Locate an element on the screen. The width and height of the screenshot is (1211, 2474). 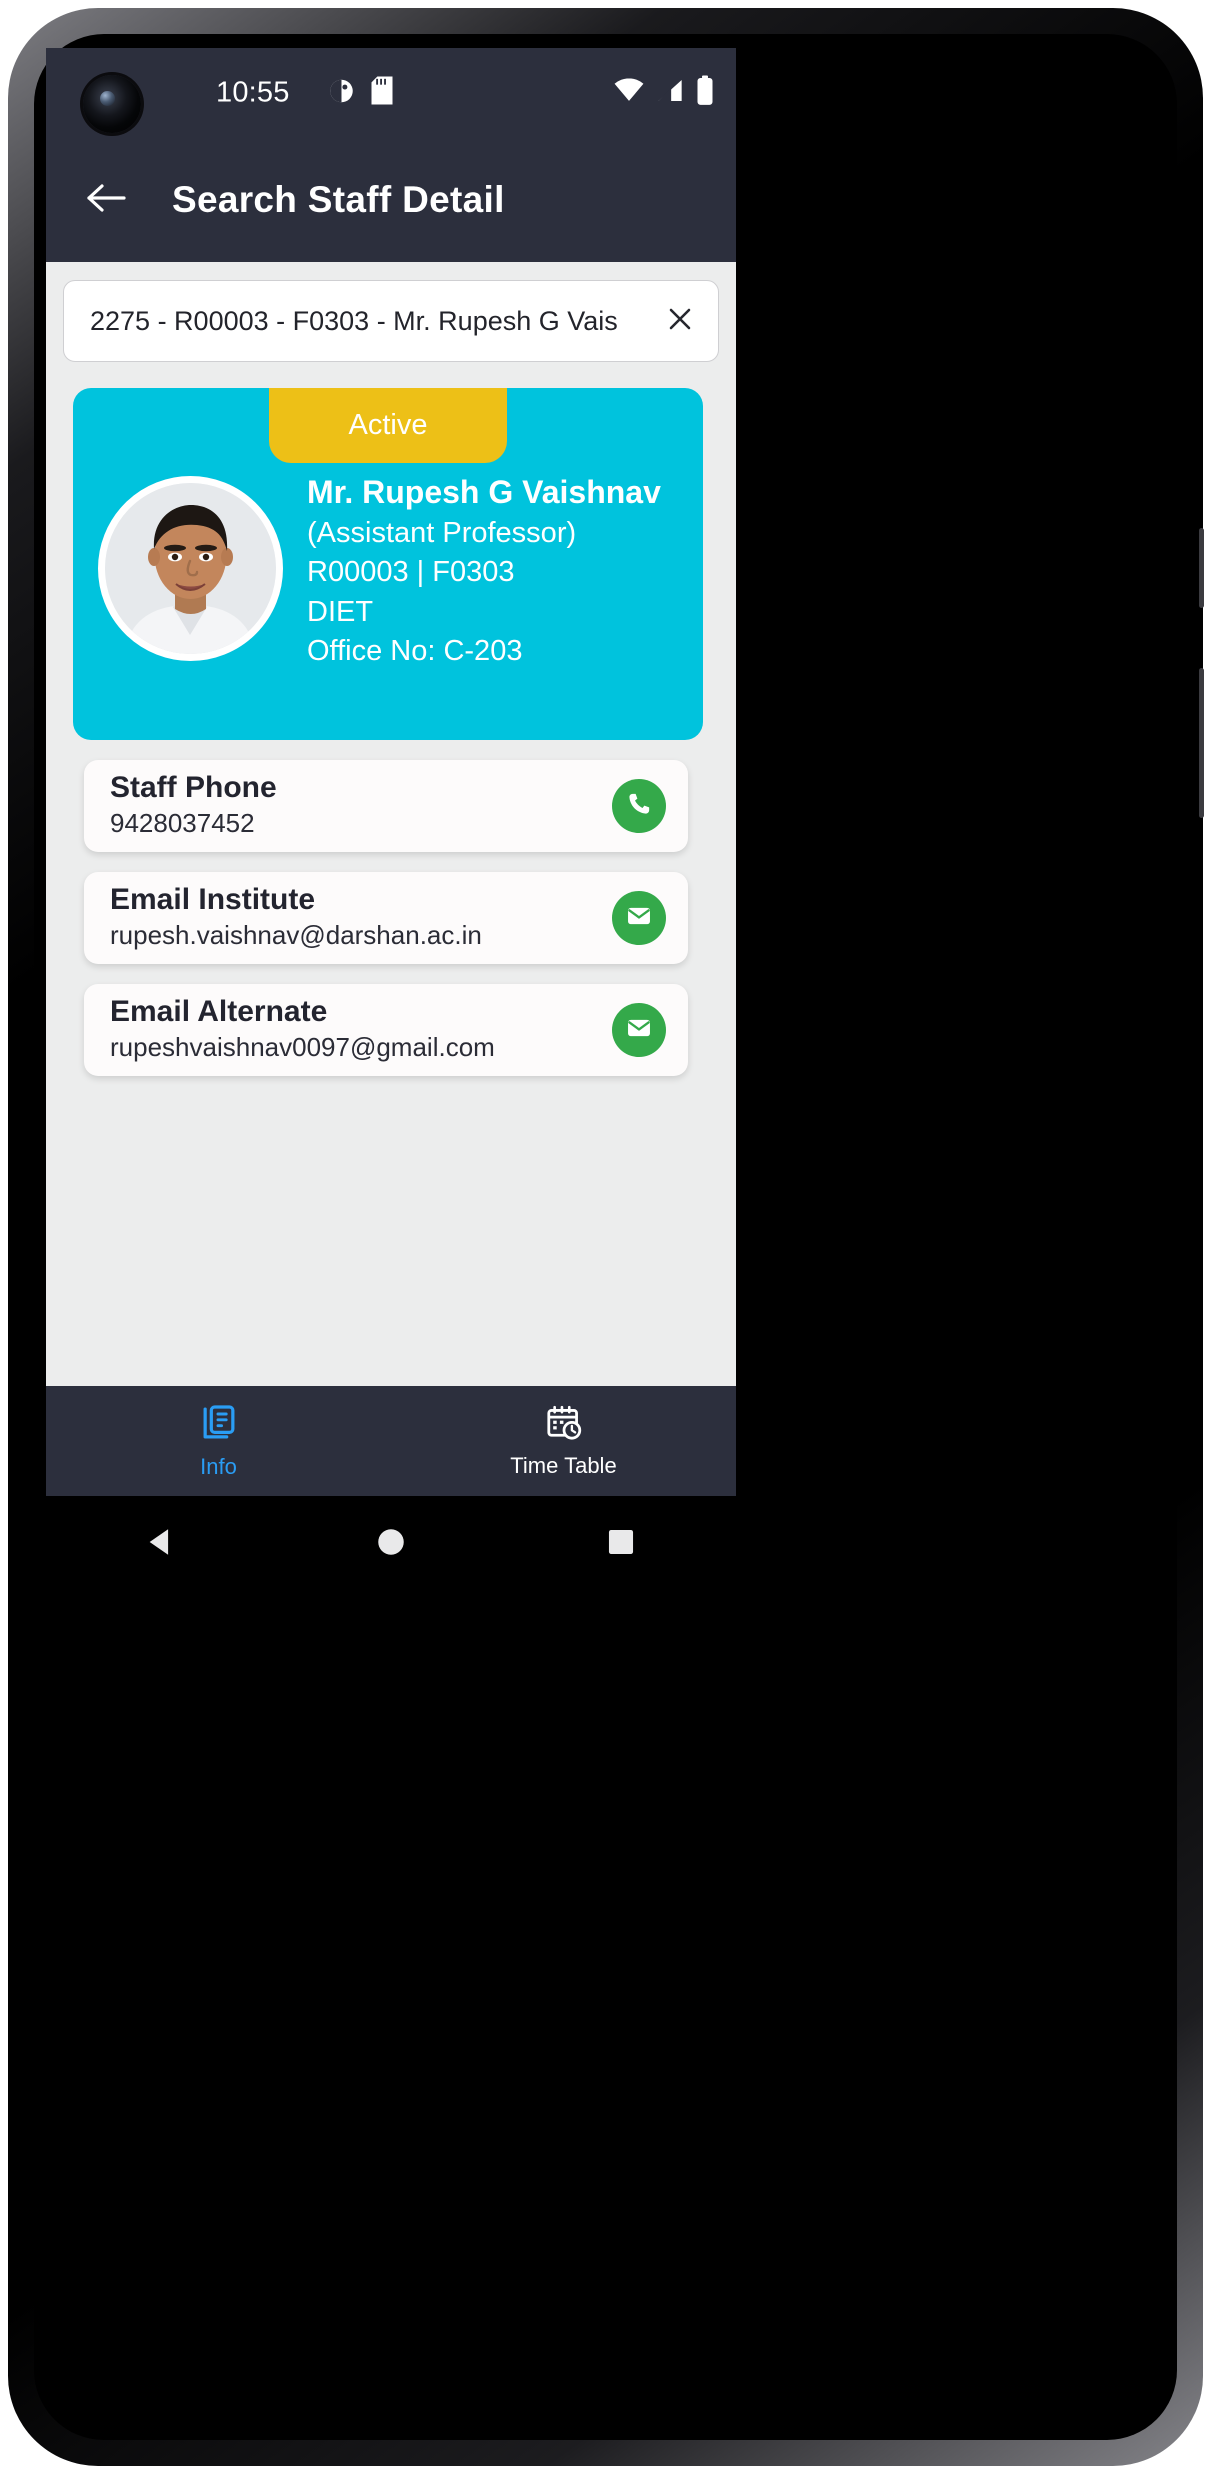
phone-icon is located at coordinates (639, 806).